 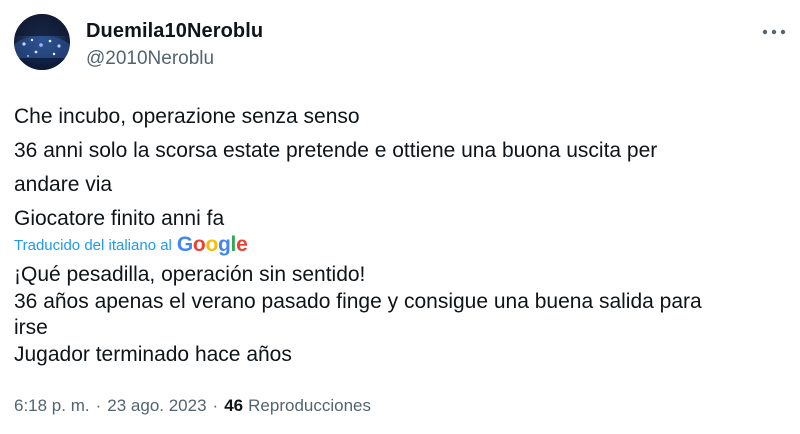 I want to click on avatar, so click(x=42, y=42).